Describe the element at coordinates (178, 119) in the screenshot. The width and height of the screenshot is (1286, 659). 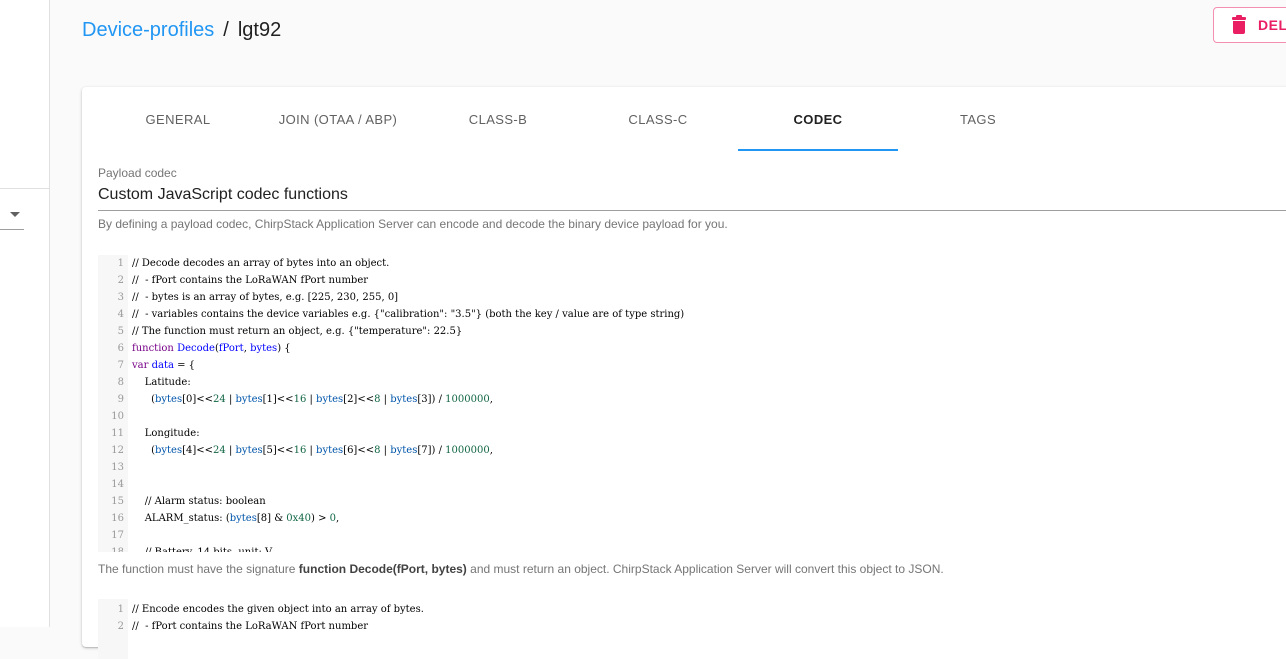
I see `tab-general: GENERAL` at that location.